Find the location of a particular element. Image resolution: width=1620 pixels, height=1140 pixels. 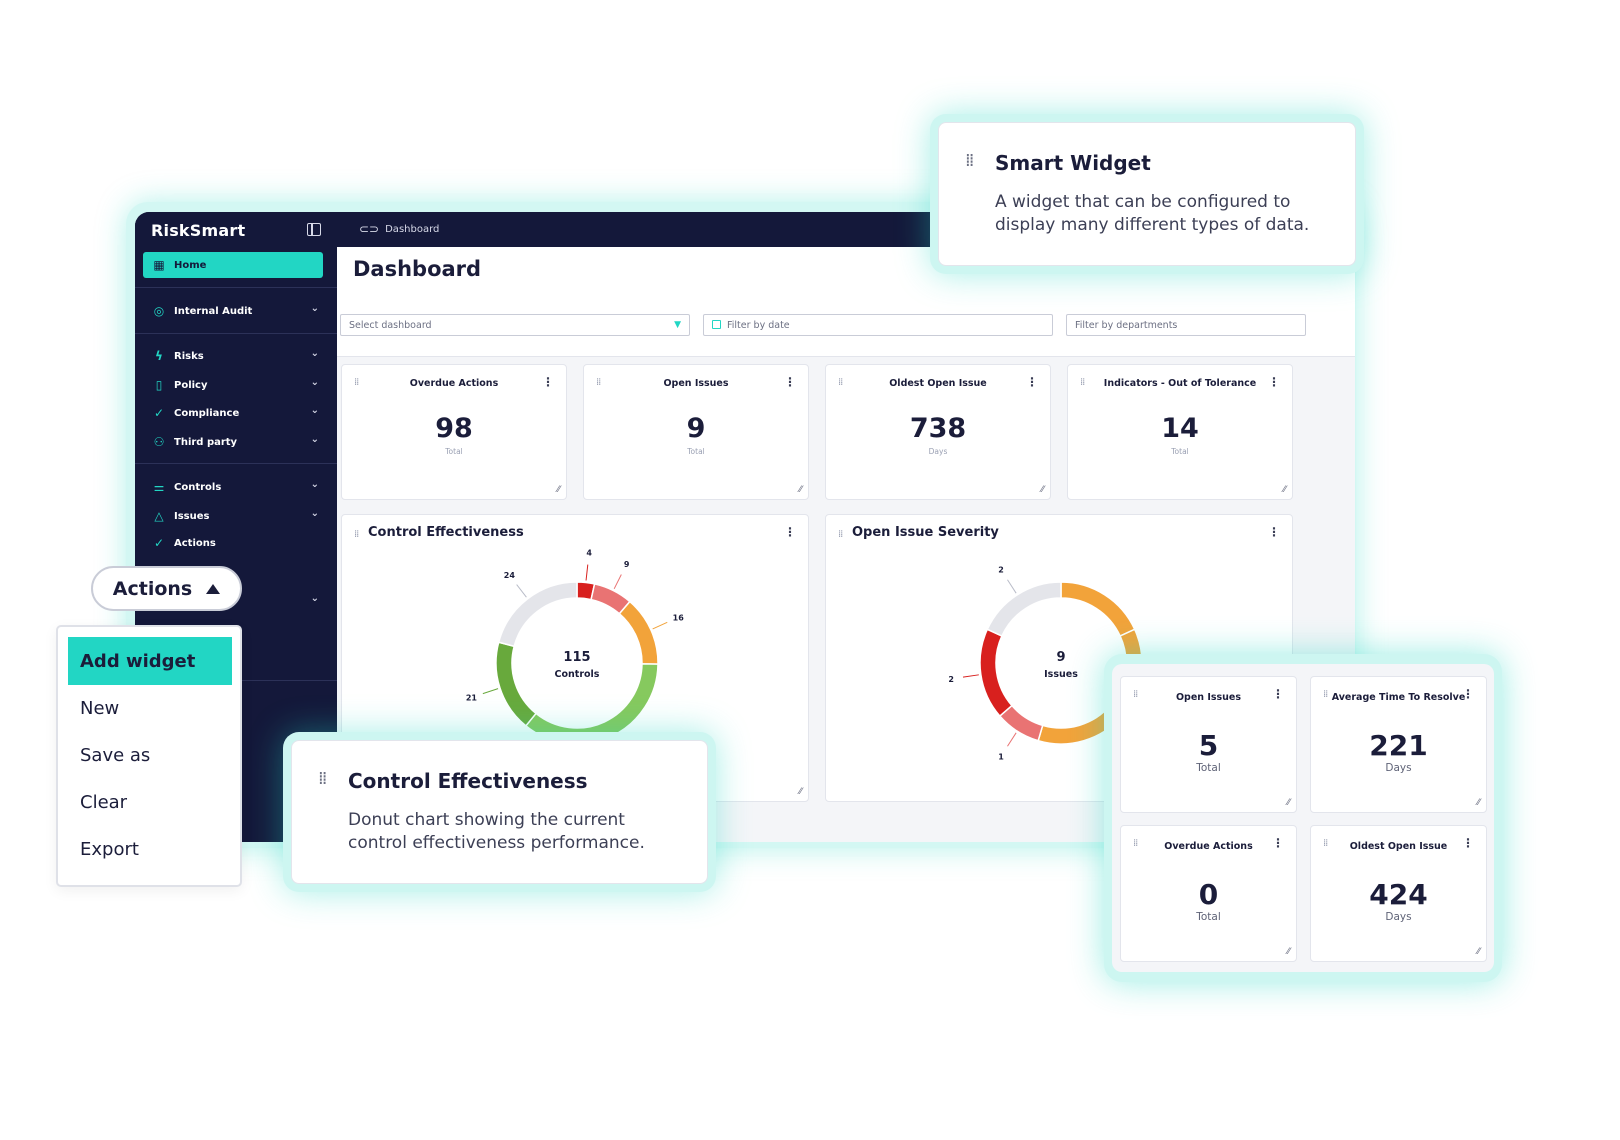

actions-menu: Add widget New Save as Clear Export is located at coordinates (149, 756).